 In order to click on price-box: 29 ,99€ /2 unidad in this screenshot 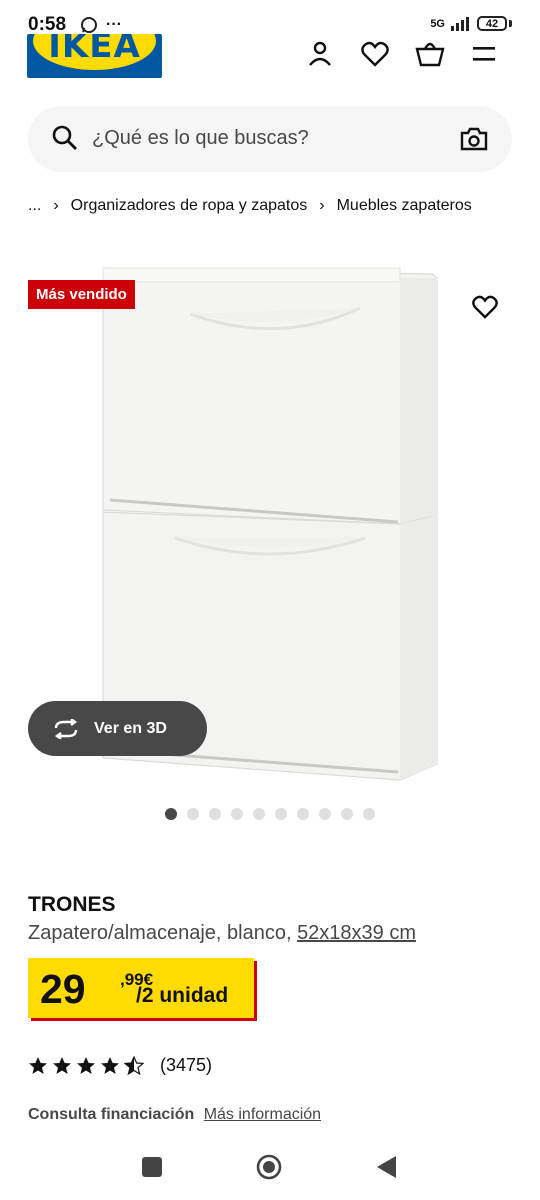, I will do `click(141, 988)`.